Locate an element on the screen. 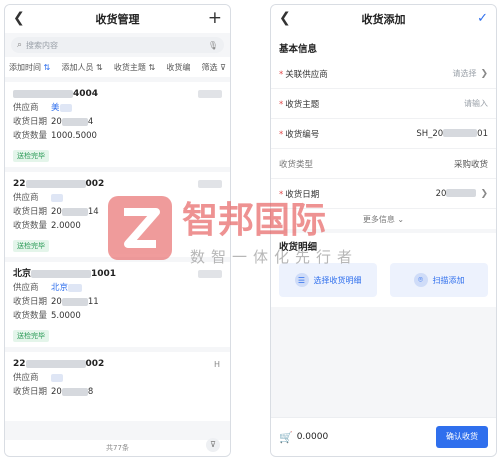 This screenshot has height=459, width=500. date-value: 20 14 is located at coordinates (75, 212).